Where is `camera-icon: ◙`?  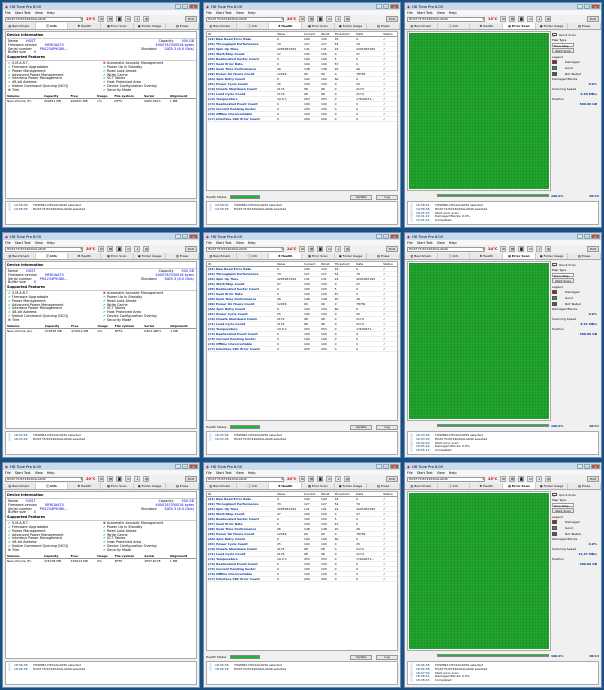 camera-icon: ◙ is located at coordinates (521, 479).